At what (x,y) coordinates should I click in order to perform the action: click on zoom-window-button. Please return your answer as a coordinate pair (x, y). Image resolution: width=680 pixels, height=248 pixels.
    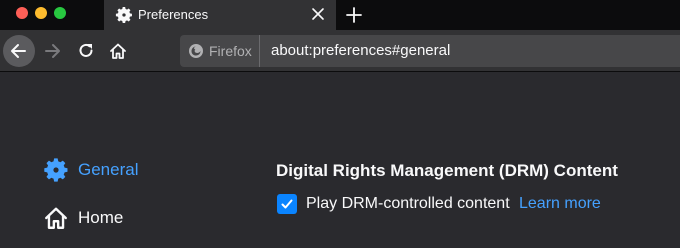
    Looking at the image, I should click on (60, 13).